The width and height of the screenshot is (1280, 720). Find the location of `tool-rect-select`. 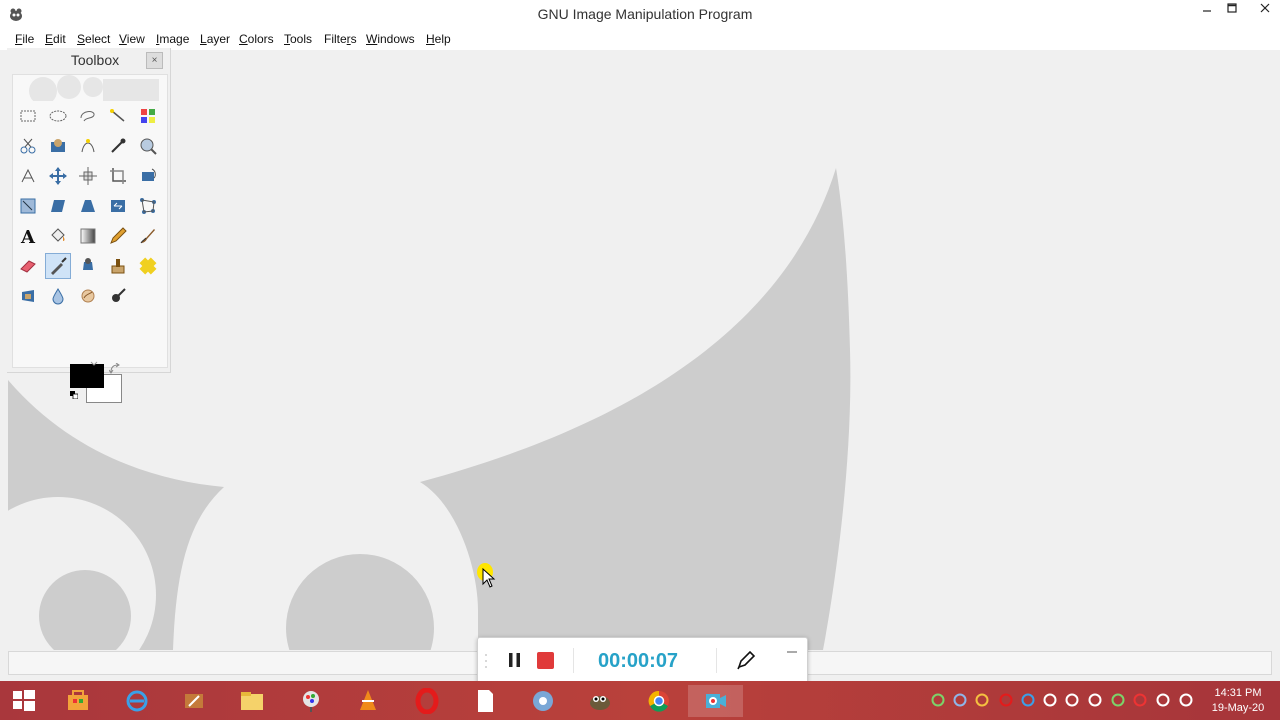

tool-rect-select is located at coordinates (28, 116).